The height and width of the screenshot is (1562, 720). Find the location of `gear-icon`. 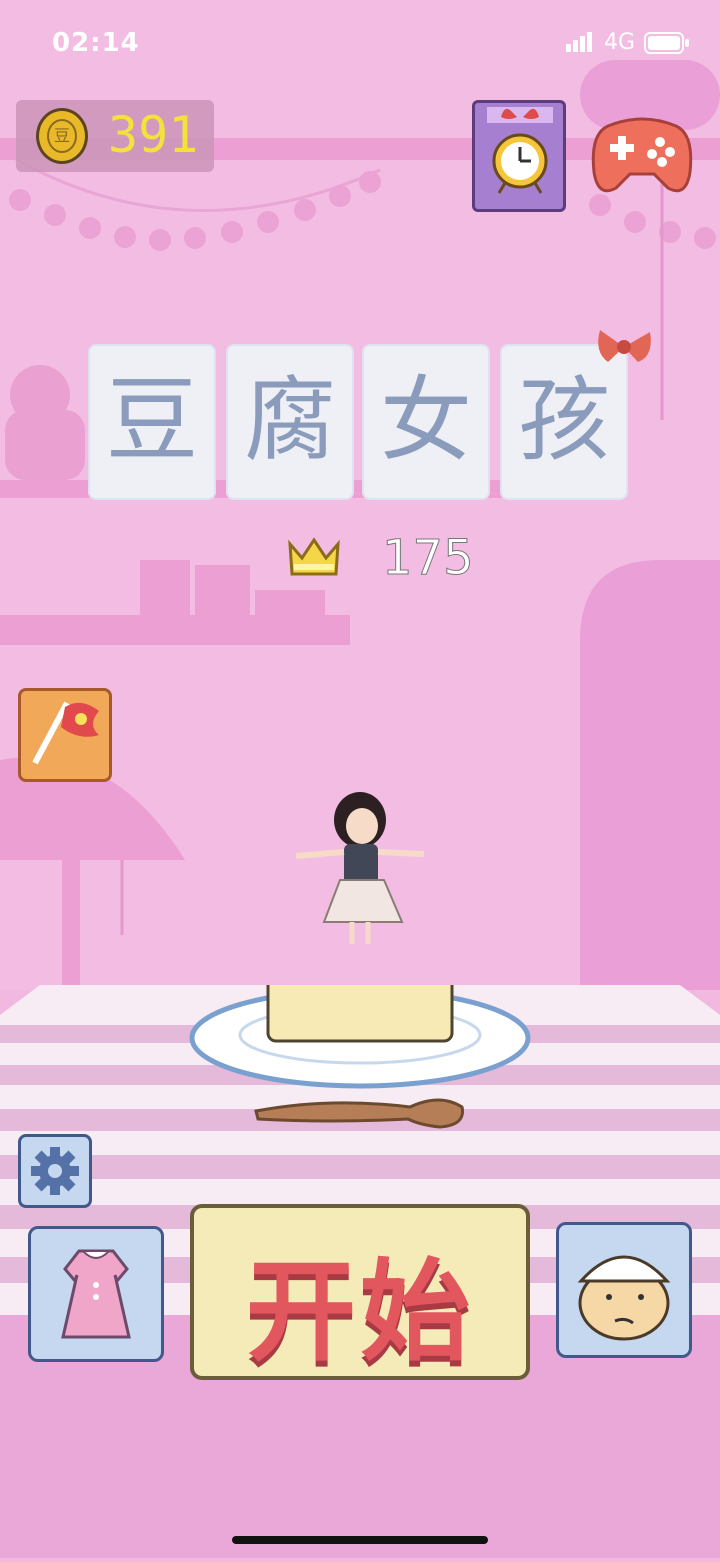

gear-icon is located at coordinates (55, 1171).